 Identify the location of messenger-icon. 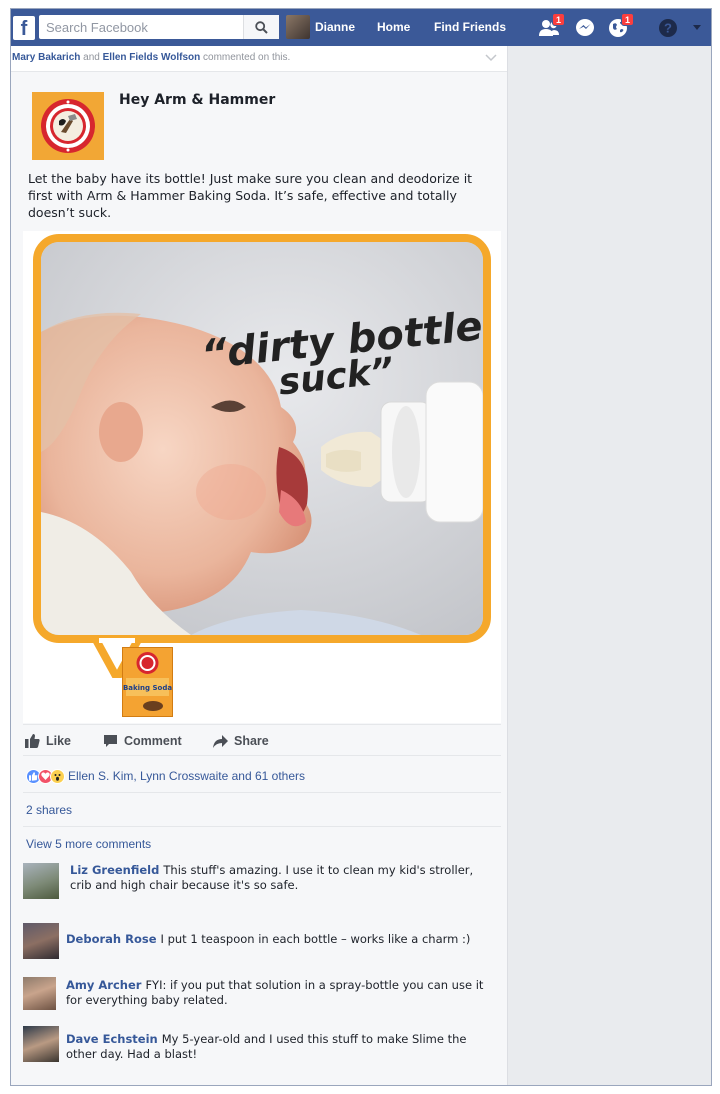
(585, 27).